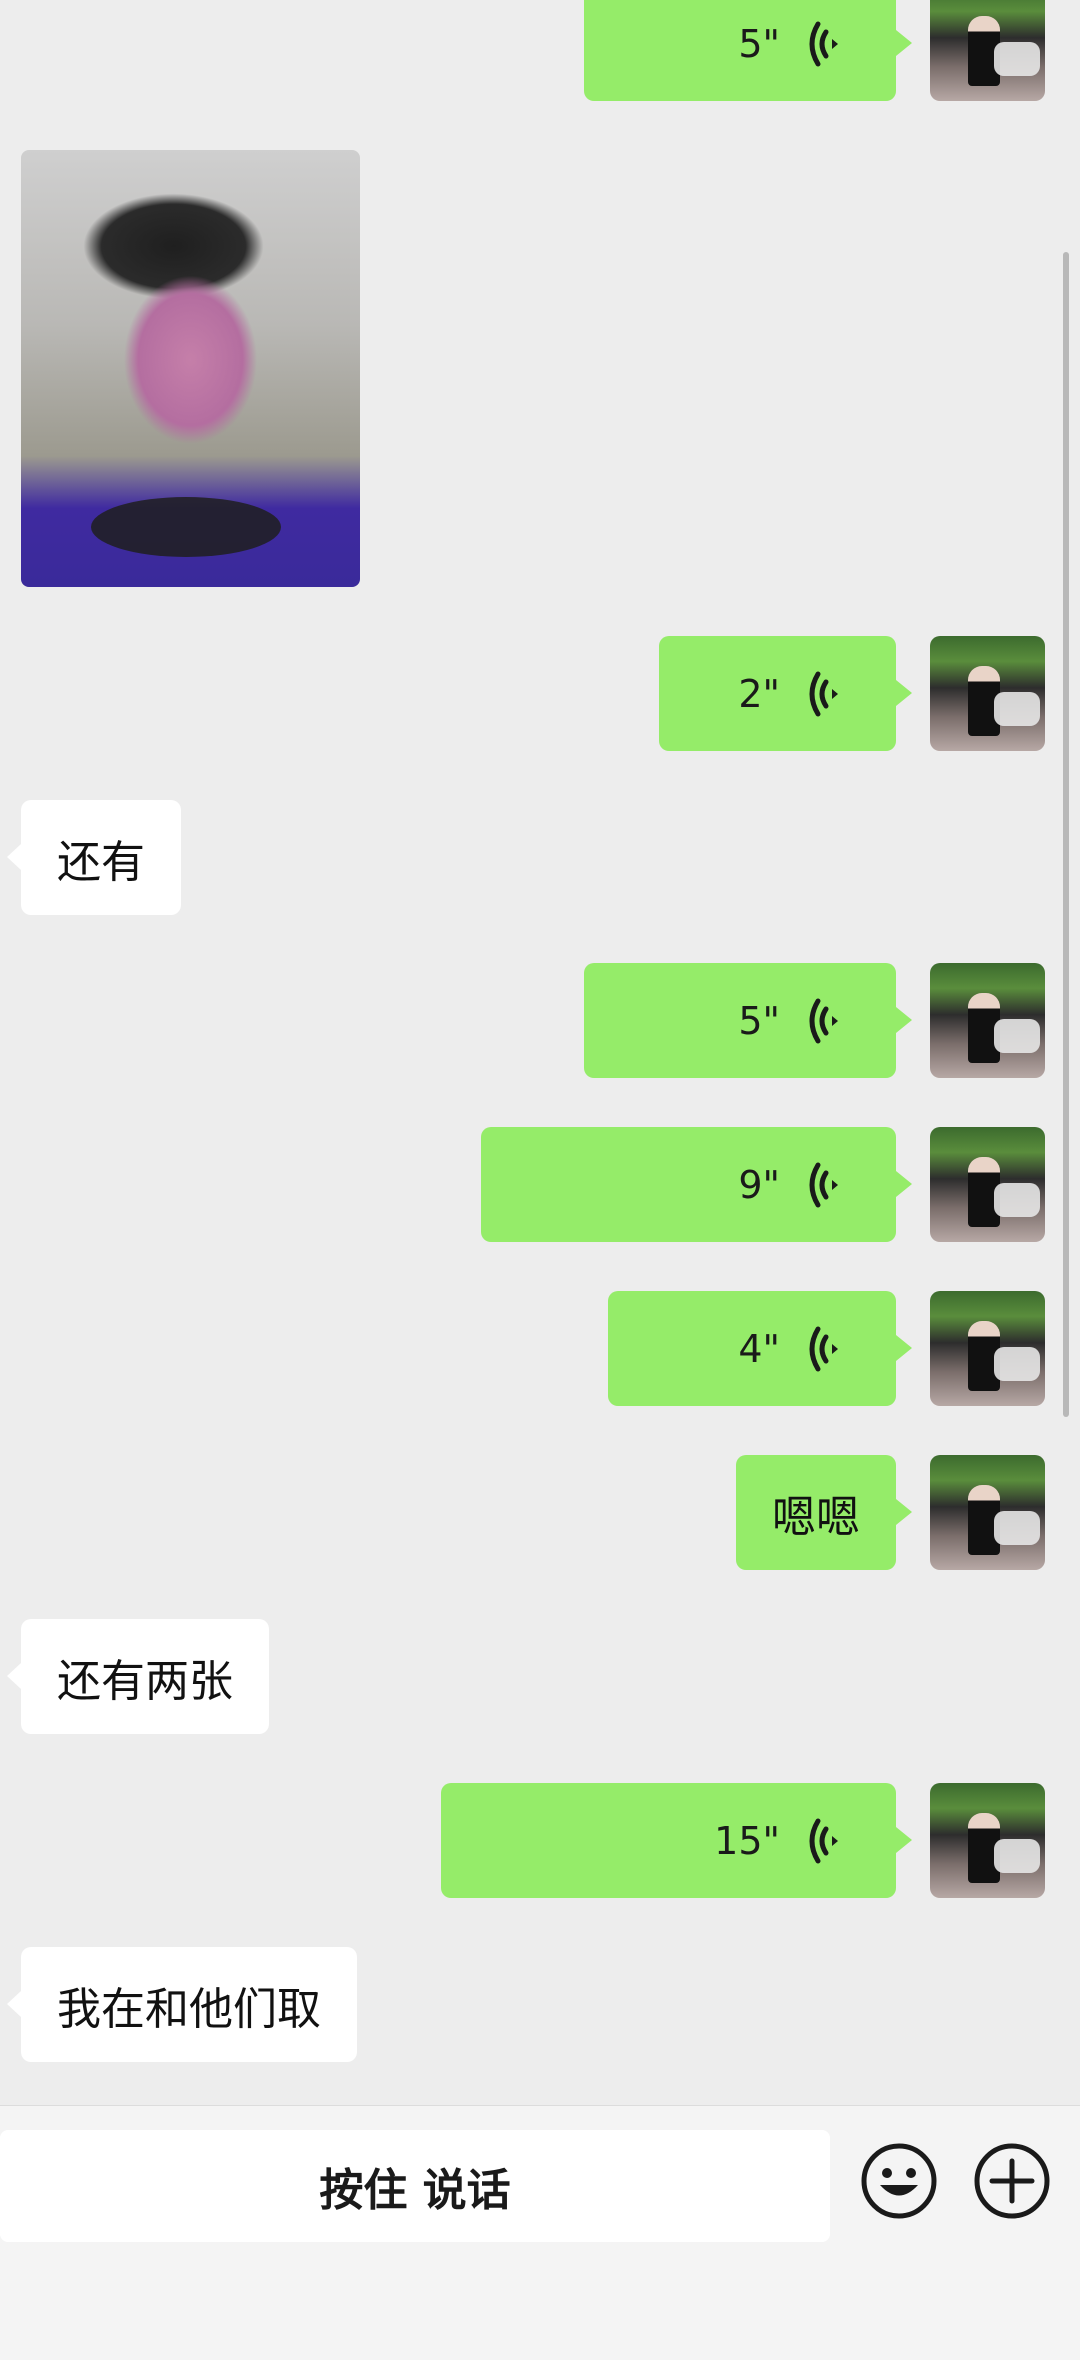 This screenshot has height=2360, width=1080. I want to click on voice-duration: 9", so click(759, 1184).